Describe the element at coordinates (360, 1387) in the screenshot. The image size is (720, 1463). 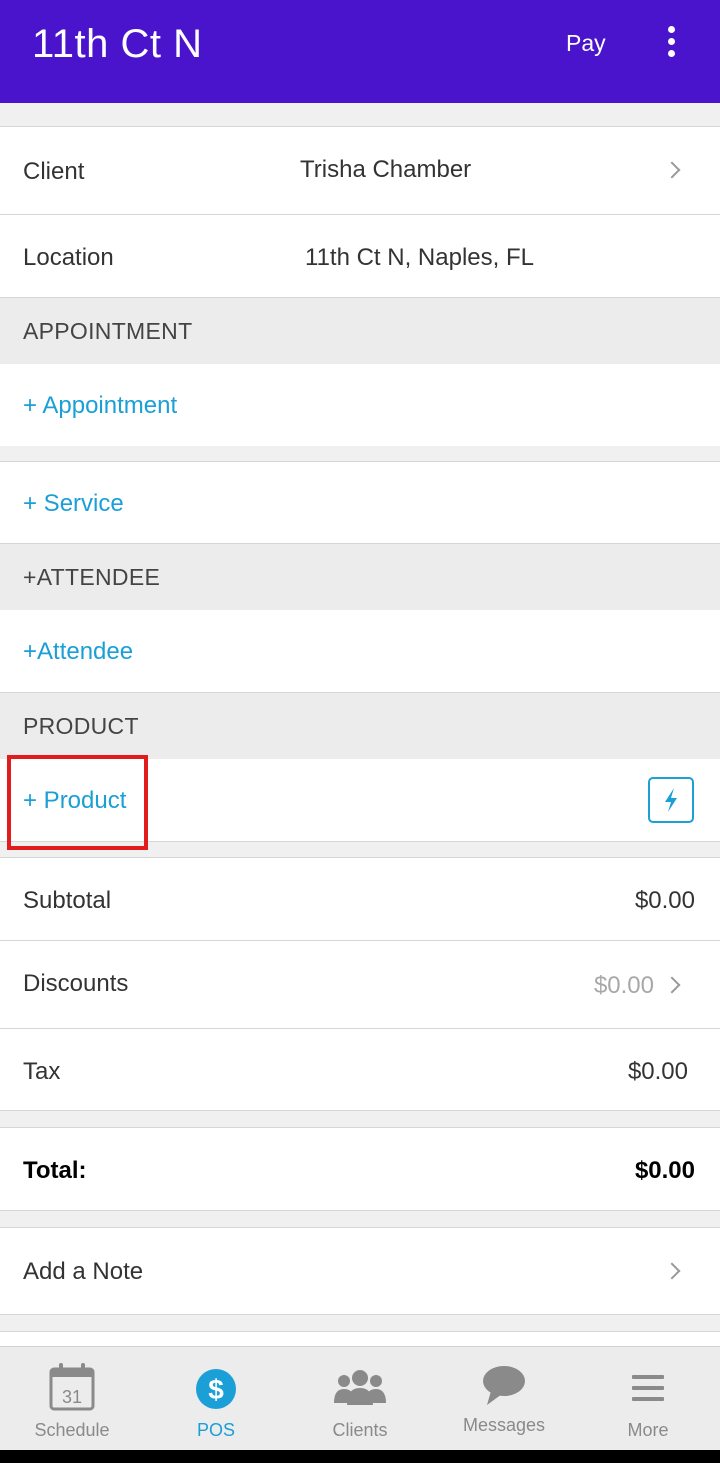
I see `people-icon` at that location.